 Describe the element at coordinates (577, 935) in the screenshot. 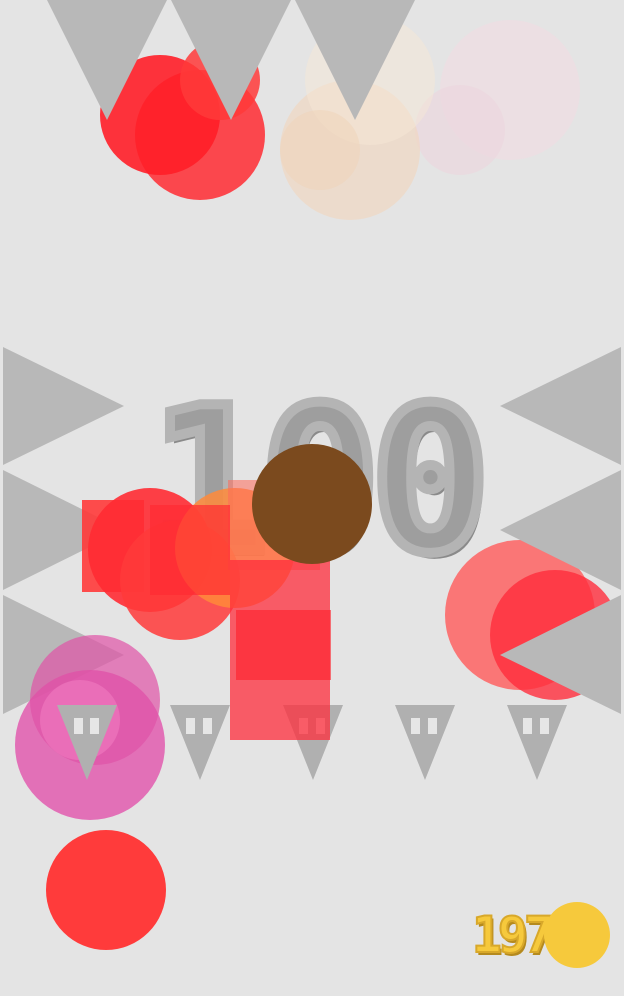

I see `coin-icon` at that location.